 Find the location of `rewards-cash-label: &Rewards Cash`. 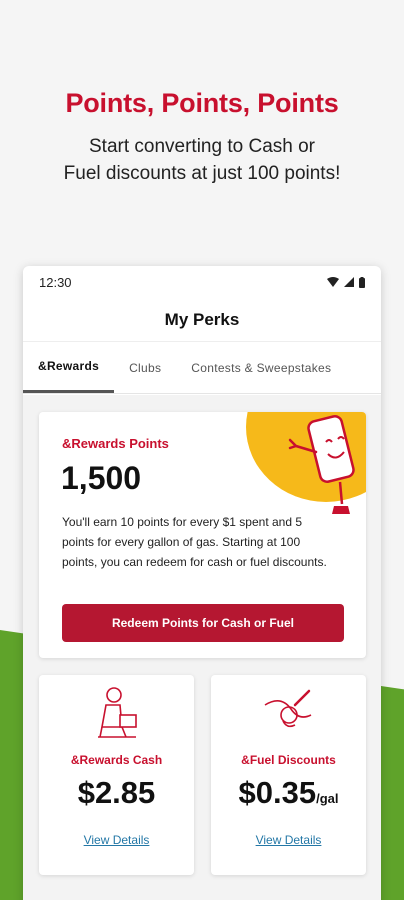

rewards-cash-label: &Rewards Cash is located at coordinates (116, 760).